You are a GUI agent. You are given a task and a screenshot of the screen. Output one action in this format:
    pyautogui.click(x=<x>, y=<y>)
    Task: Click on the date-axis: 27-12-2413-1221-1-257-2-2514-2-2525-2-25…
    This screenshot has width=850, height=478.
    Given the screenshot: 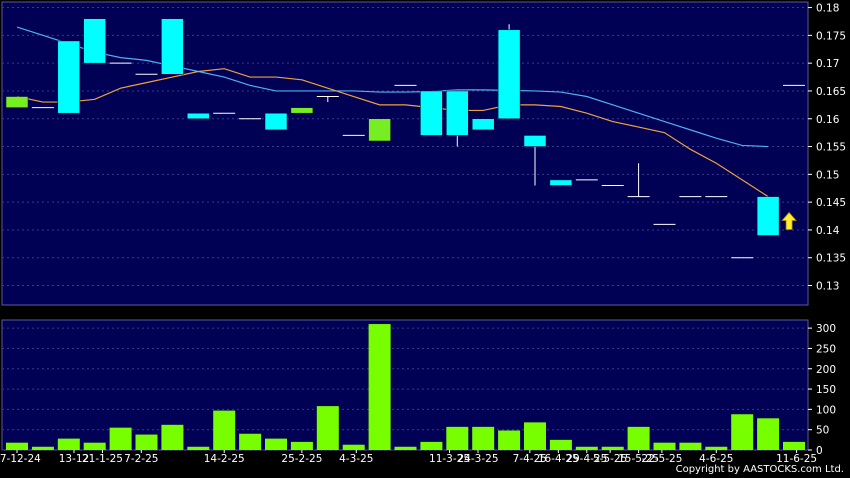 What is the action you would take?
    pyautogui.click(x=408, y=457)
    